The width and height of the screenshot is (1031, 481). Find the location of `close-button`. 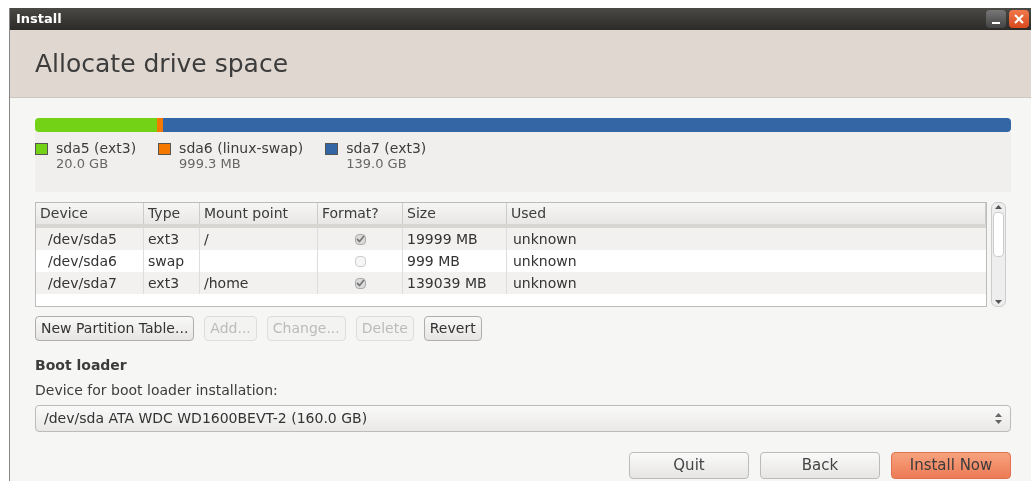

close-button is located at coordinates (1019, 19).